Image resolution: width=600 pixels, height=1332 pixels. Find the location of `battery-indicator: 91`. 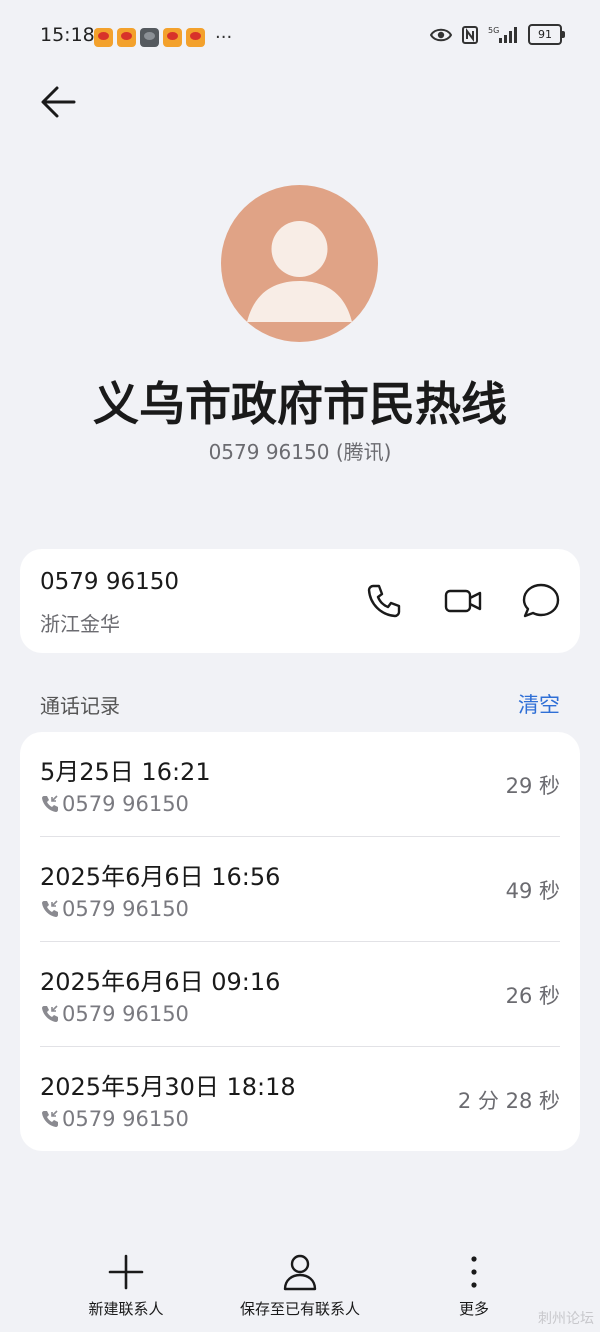

battery-indicator: 91 is located at coordinates (546, 34).